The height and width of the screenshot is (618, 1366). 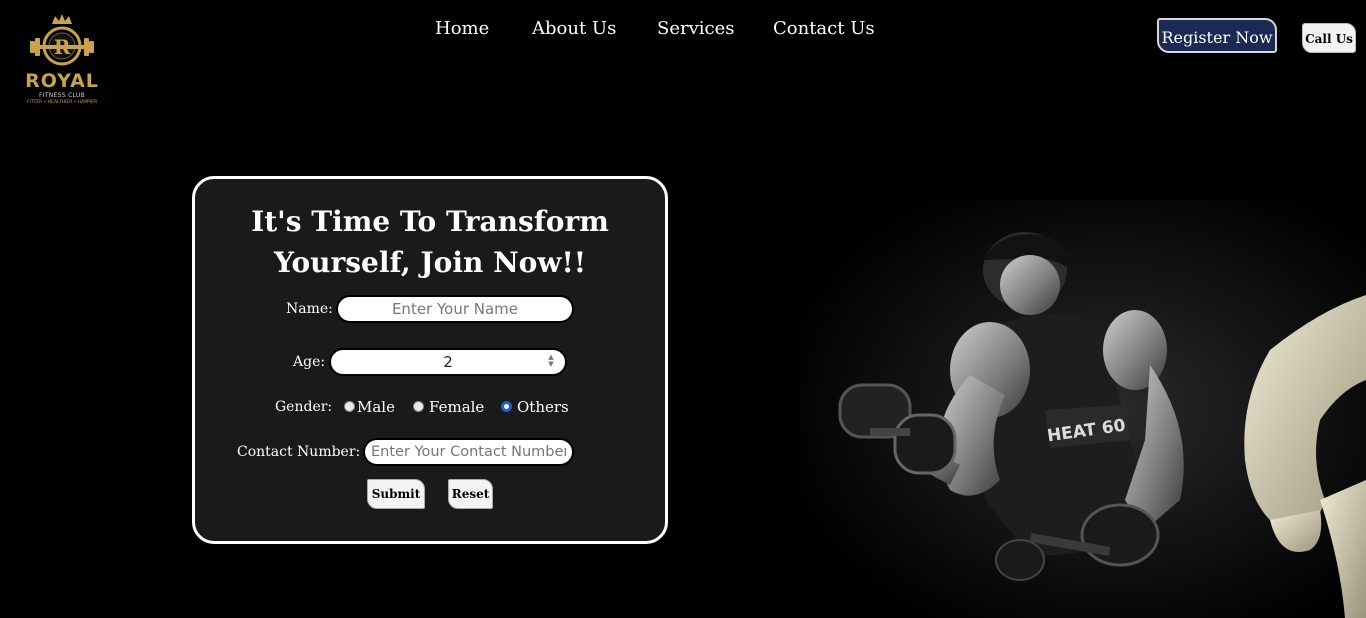 I want to click on contact-label: Contact Number:, so click(x=299, y=452).